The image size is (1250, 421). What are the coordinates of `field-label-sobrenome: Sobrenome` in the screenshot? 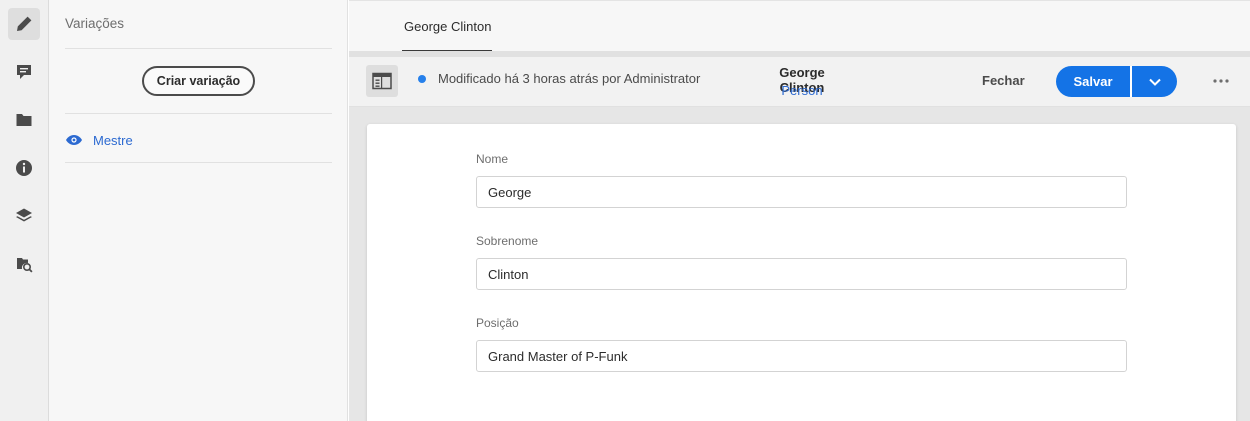 It's located at (507, 241).